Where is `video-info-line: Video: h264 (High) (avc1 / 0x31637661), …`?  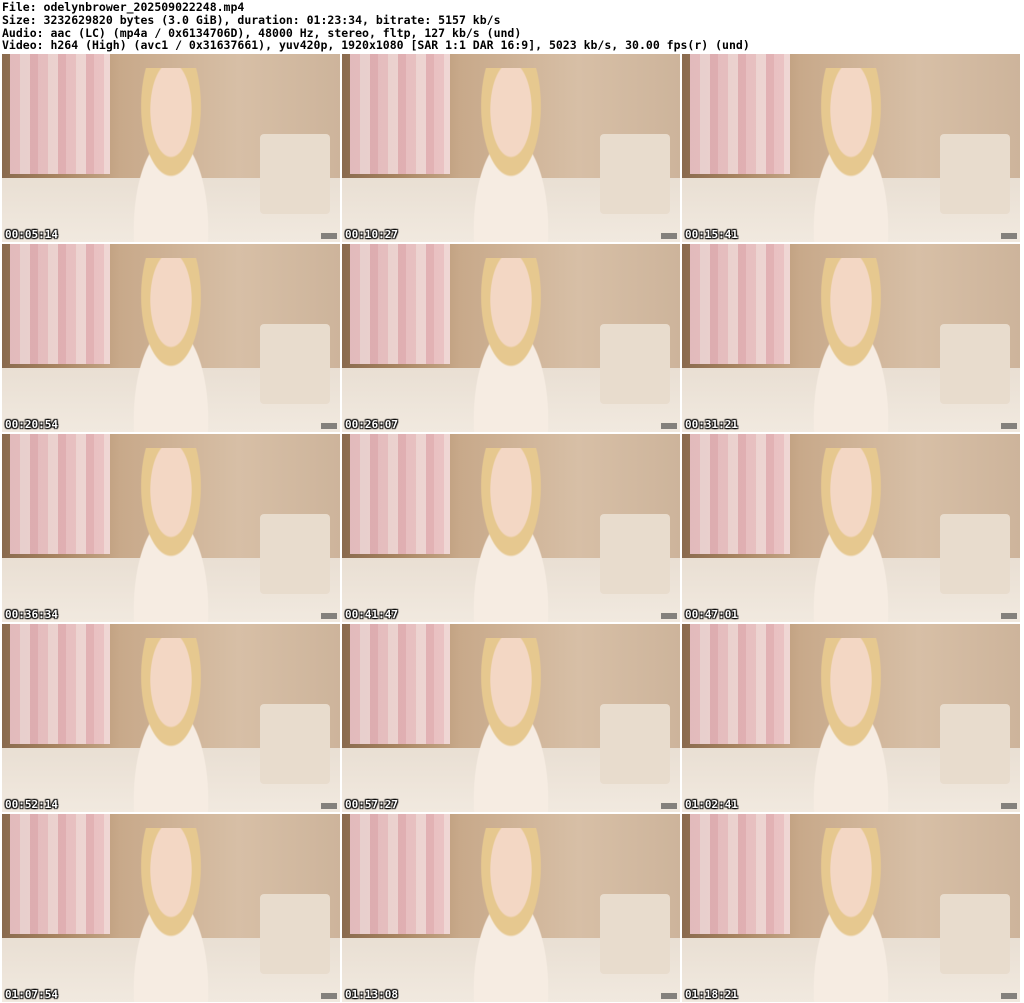 video-info-line: Video: h264 (High) (avc1 / 0x31637661), … is located at coordinates (376, 46).